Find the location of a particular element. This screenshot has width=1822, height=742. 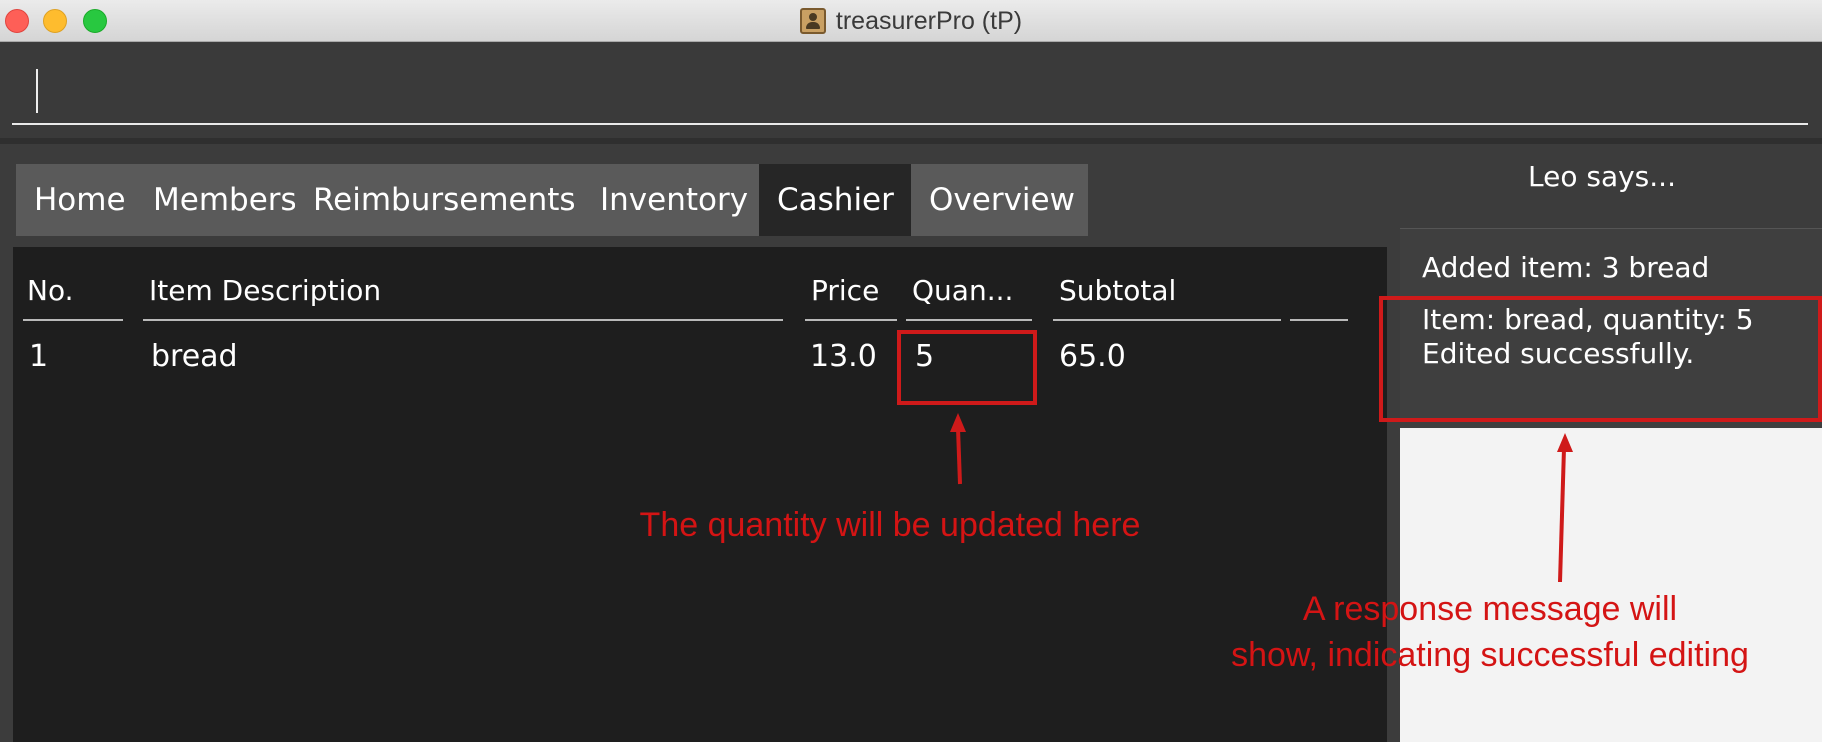

quantity-annotation: The quantity will be updated here is located at coordinates (890, 525).